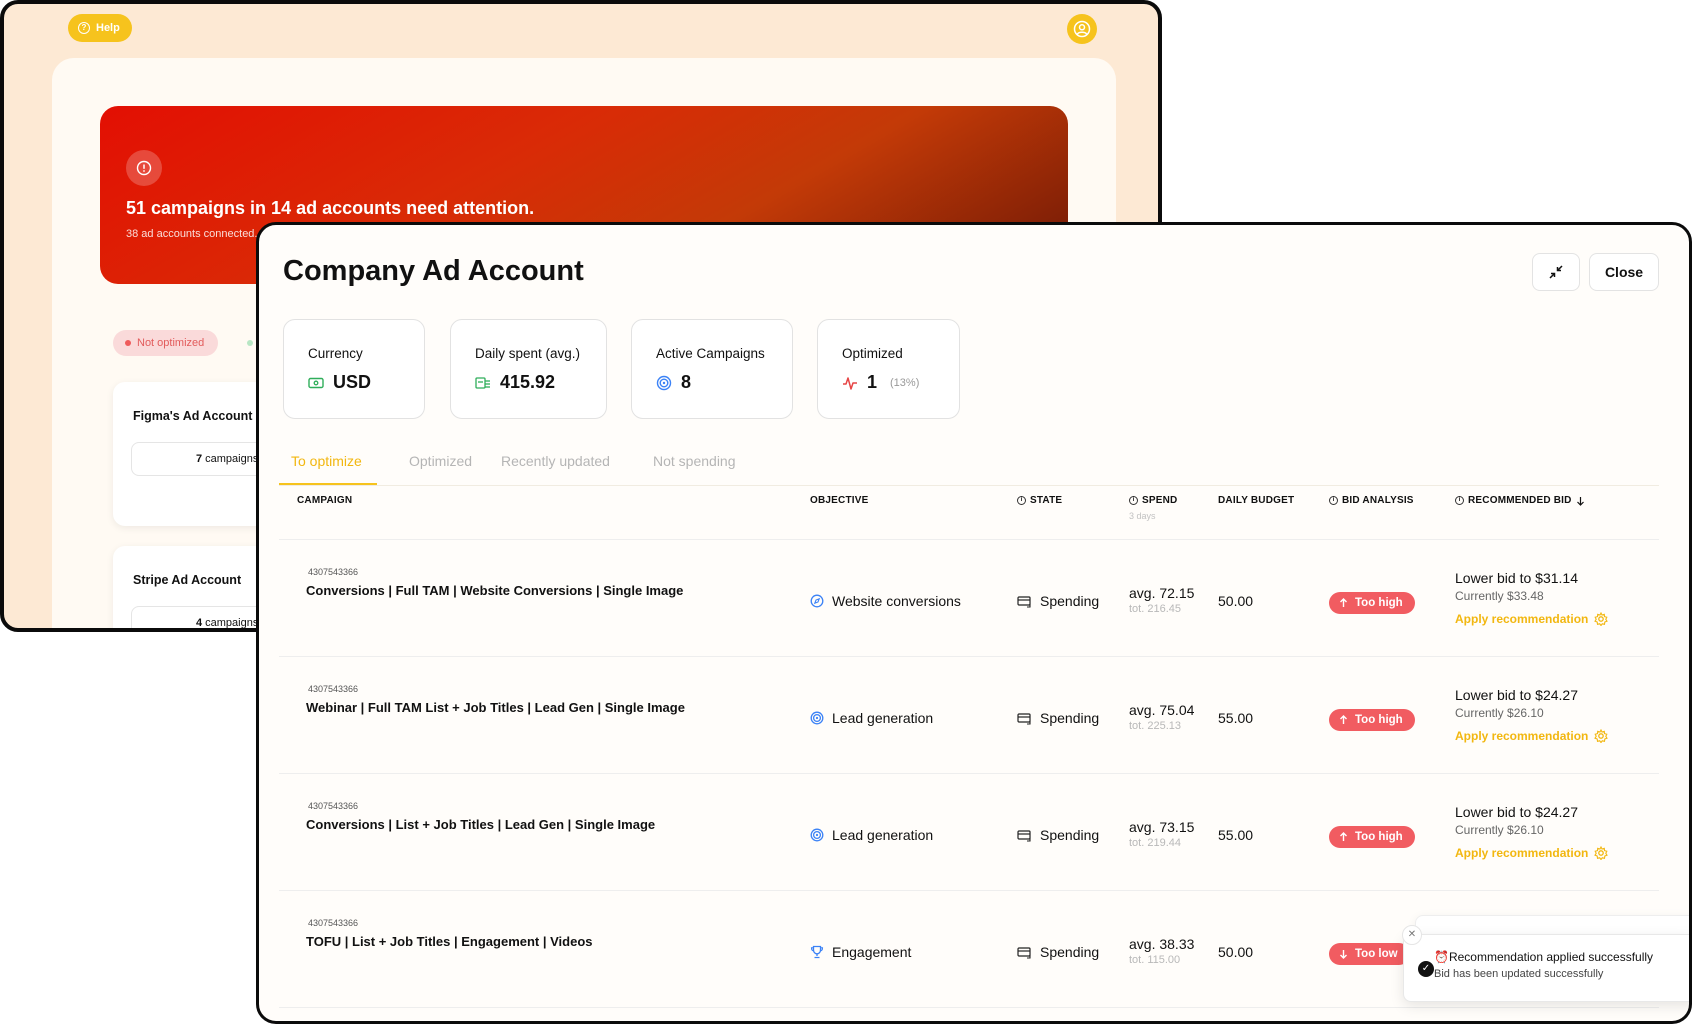 The width and height of the screenshot is (1692, 1024). I want to click on stat-label: Optimized, so click(872, 353).